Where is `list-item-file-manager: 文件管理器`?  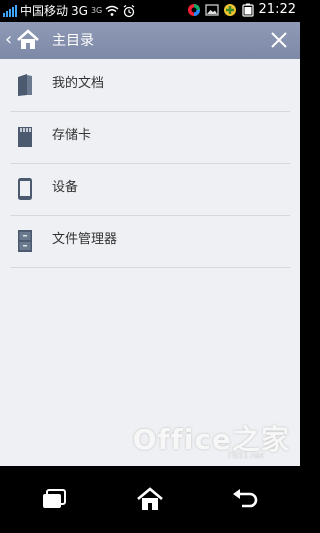 list-item-file-manager: 文件管理器 is located at coordinates (150, 241).